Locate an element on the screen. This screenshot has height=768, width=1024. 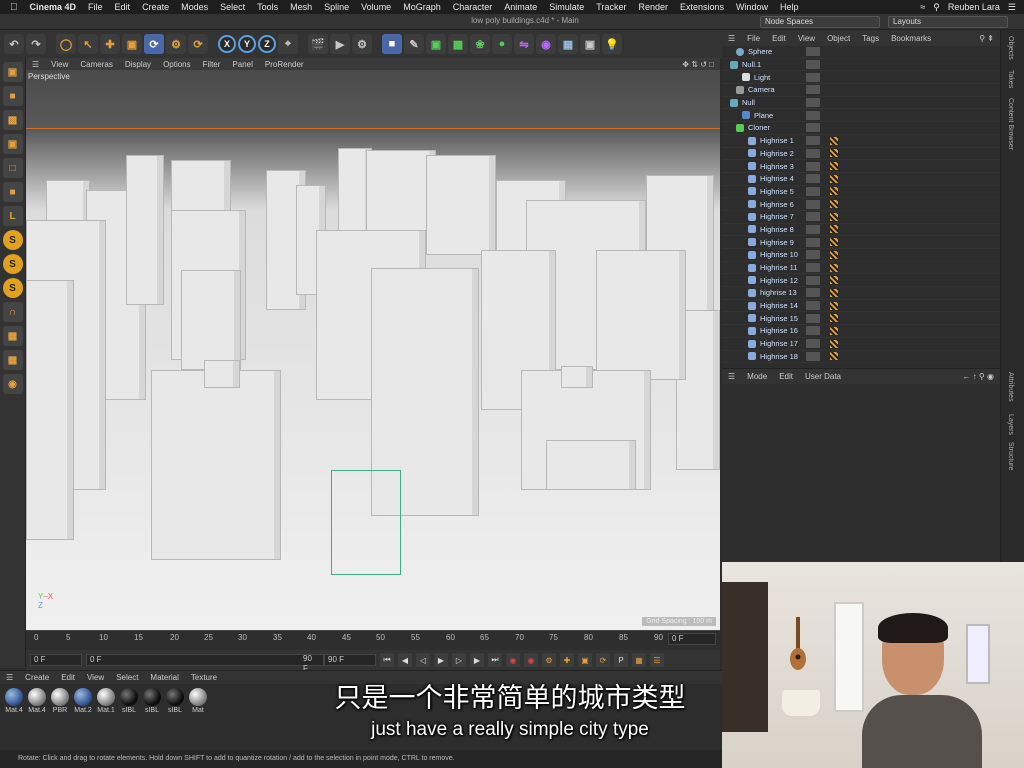
preview-max-field: 90 F is located at coordinates (310, 663).